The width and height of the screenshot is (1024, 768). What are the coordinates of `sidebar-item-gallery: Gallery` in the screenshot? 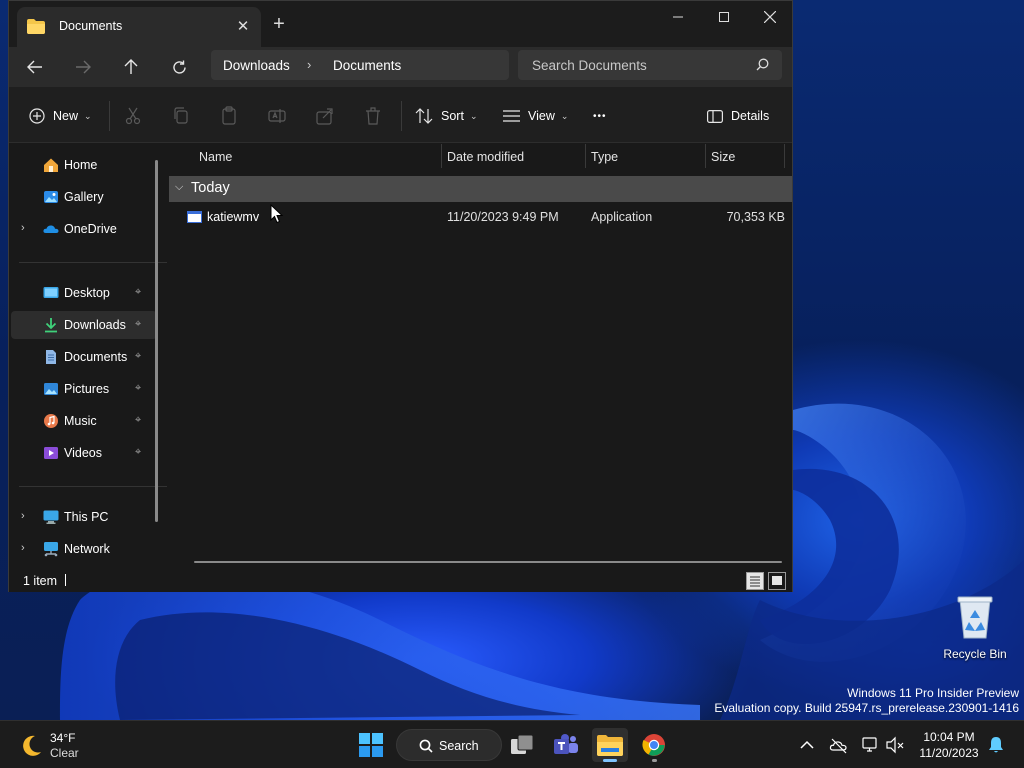 It's located at (84, 197).